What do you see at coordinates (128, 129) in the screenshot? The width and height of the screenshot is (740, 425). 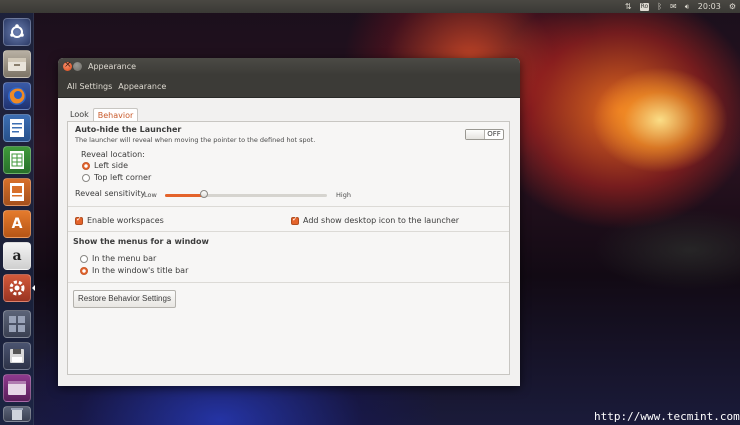 I see `autohide-title: Auto-hide the Launcher` at bounding box center [128, 129].